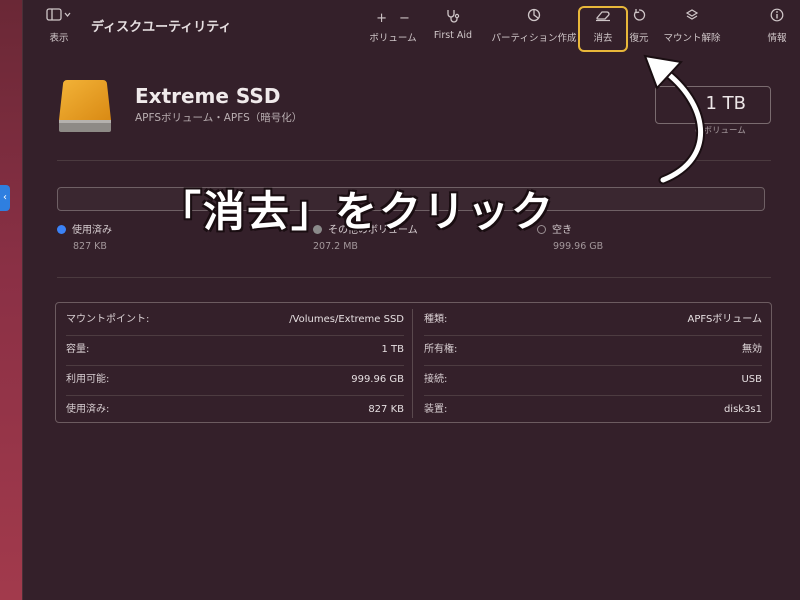  What do you see at coordinates (578, 246) in the screenshot?
I see `legend-free-value: 999.96 GB` at bounding box center [578, 246].